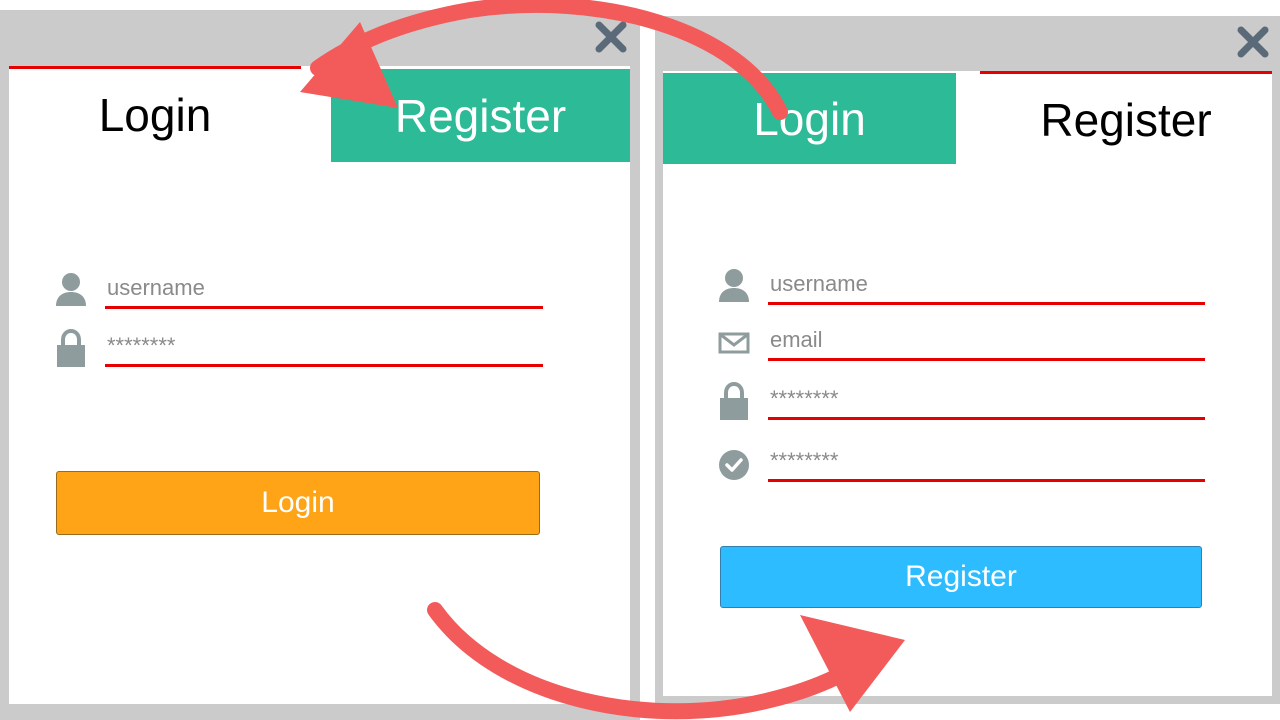 This screenshot has width=1280, height=720. I want to click on register-button: Register, so click(961, 577).